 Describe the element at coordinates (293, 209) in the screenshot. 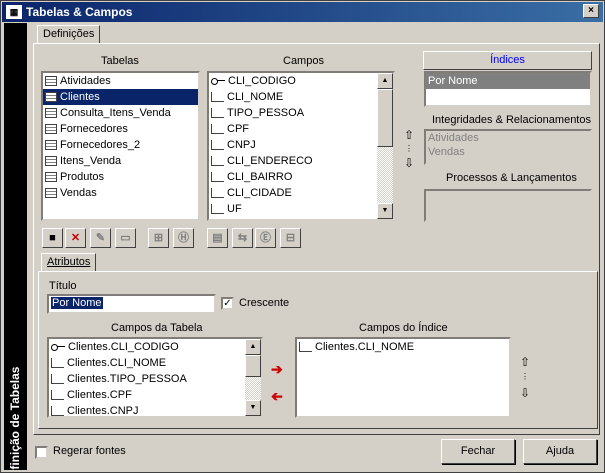

I see `list-item: UF` at that location.